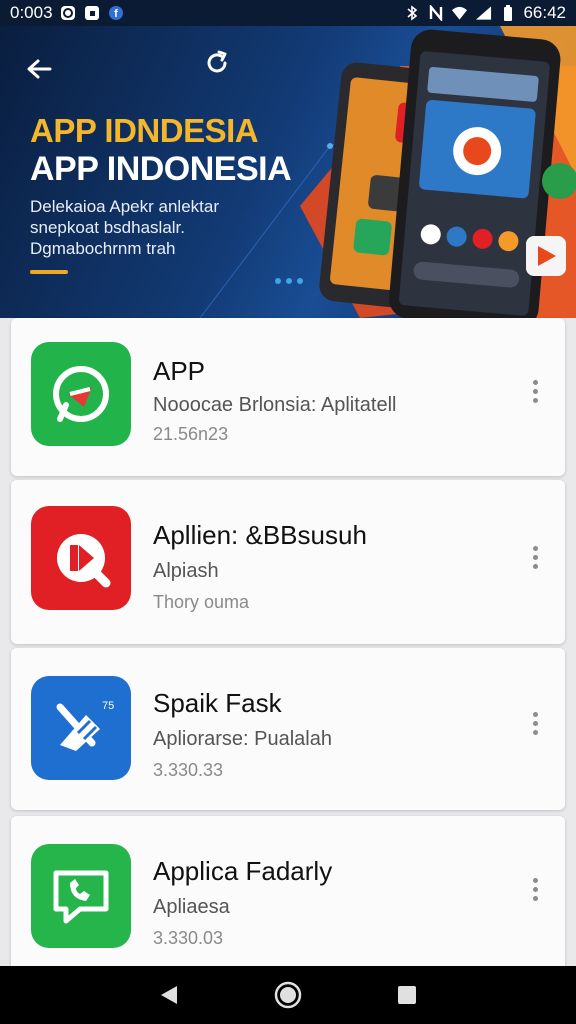 This screenshot has height=1024, width=576. I want to click on status-time-right: 66:42, so click(544, 12).